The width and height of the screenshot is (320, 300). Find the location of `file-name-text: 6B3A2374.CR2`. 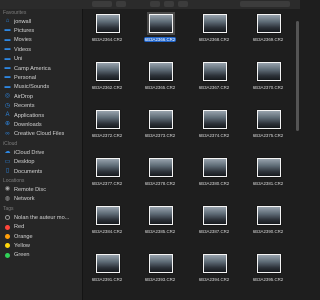

file-name-text: 6B3A2374.CR2 is located at coordinates (214, 135).